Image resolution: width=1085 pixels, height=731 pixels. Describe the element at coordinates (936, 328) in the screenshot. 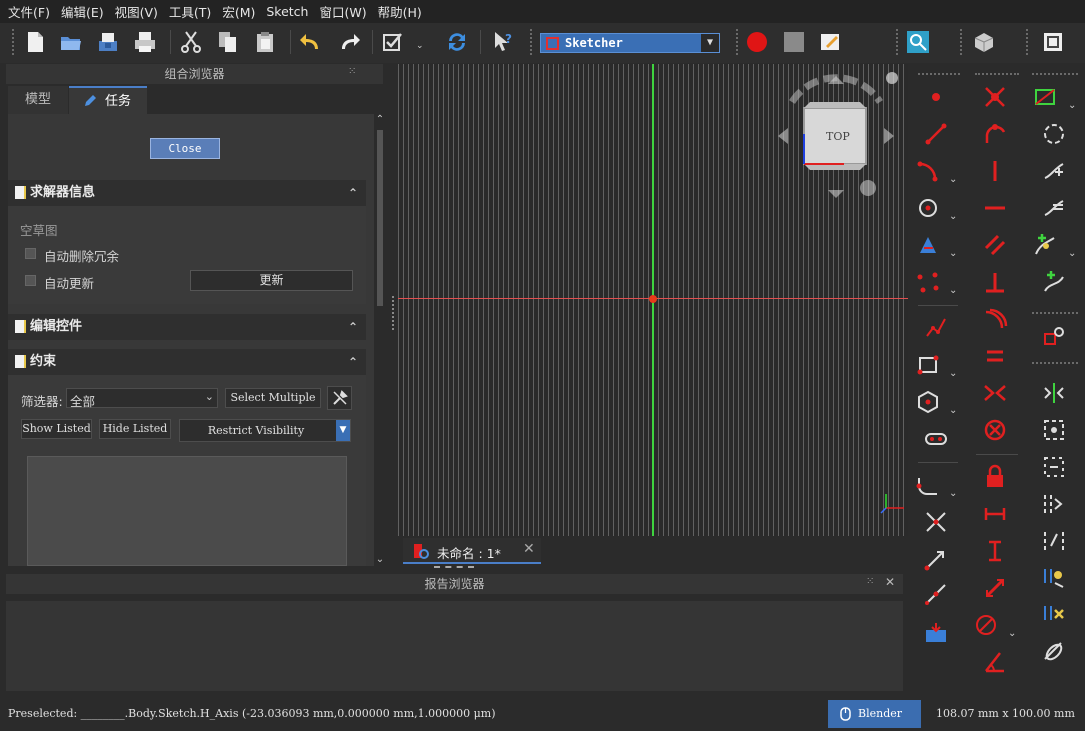

I see `polyline-icon` at that location.